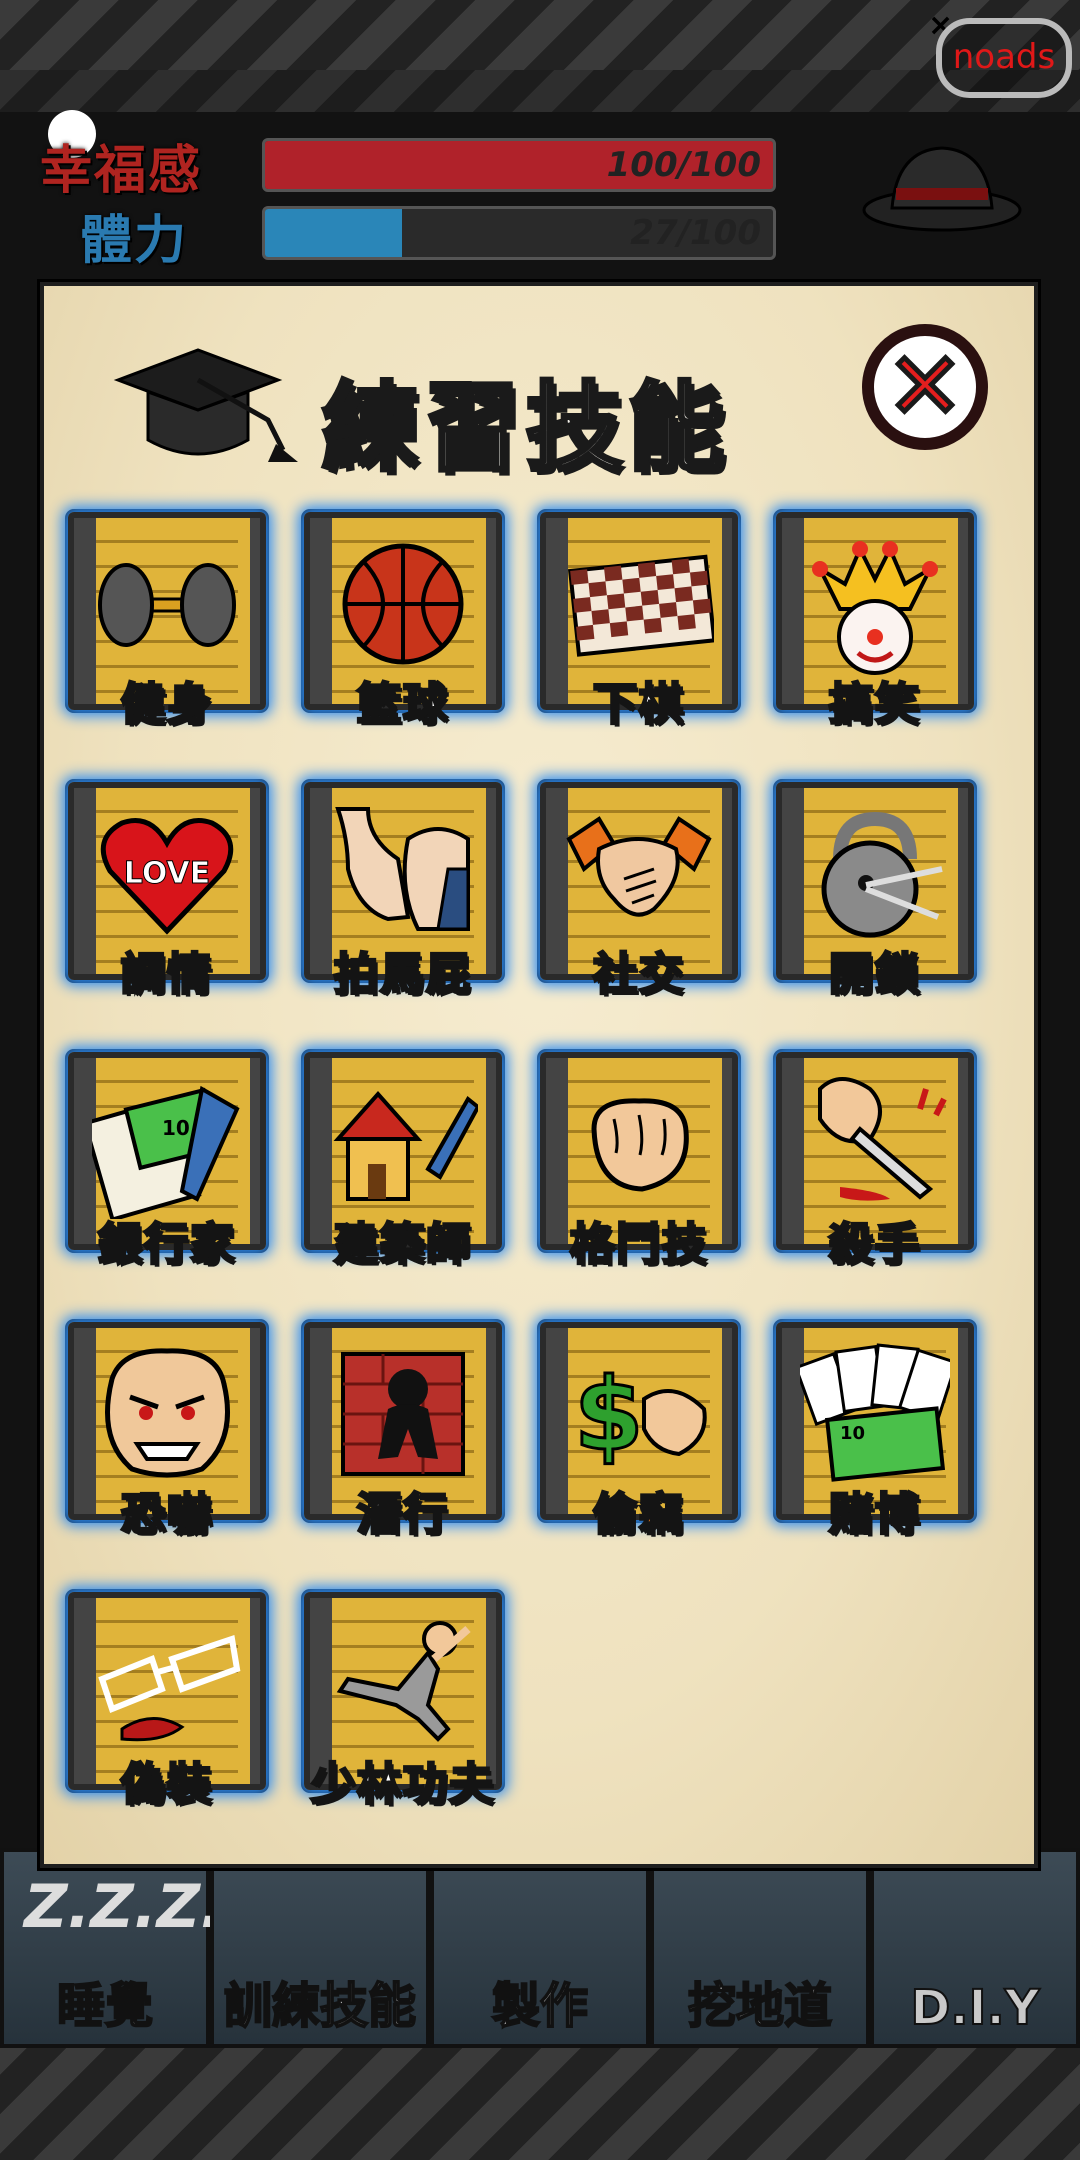  I want to click on stamina-bar: 27/100, so click(519, 233).